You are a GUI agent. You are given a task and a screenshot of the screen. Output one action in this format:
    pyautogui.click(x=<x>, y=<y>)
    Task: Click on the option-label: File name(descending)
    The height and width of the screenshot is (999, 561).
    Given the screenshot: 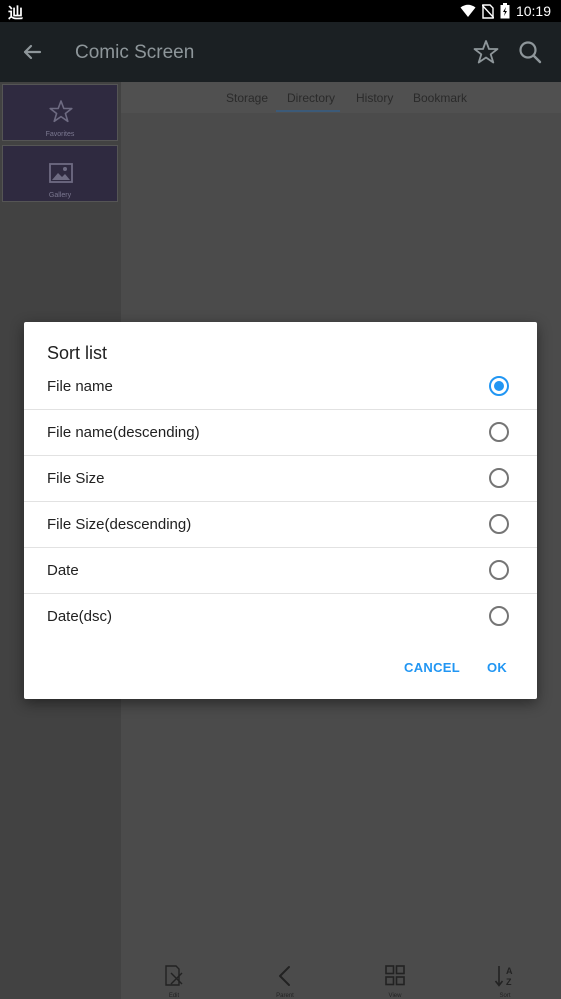 What is the action you would take?
    pyautogui.click(x=123, y=432)
    